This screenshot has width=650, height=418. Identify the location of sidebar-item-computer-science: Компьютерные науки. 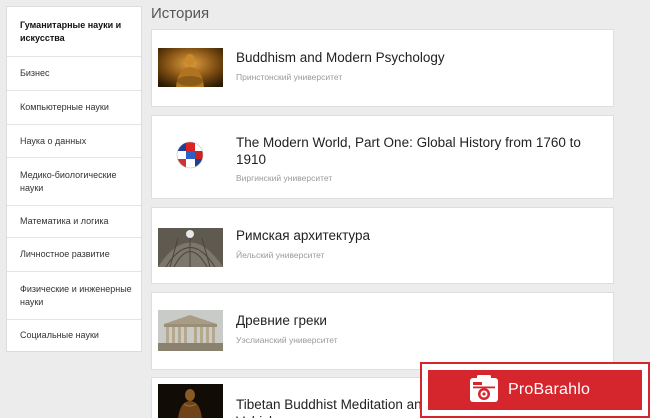
(74, 108).